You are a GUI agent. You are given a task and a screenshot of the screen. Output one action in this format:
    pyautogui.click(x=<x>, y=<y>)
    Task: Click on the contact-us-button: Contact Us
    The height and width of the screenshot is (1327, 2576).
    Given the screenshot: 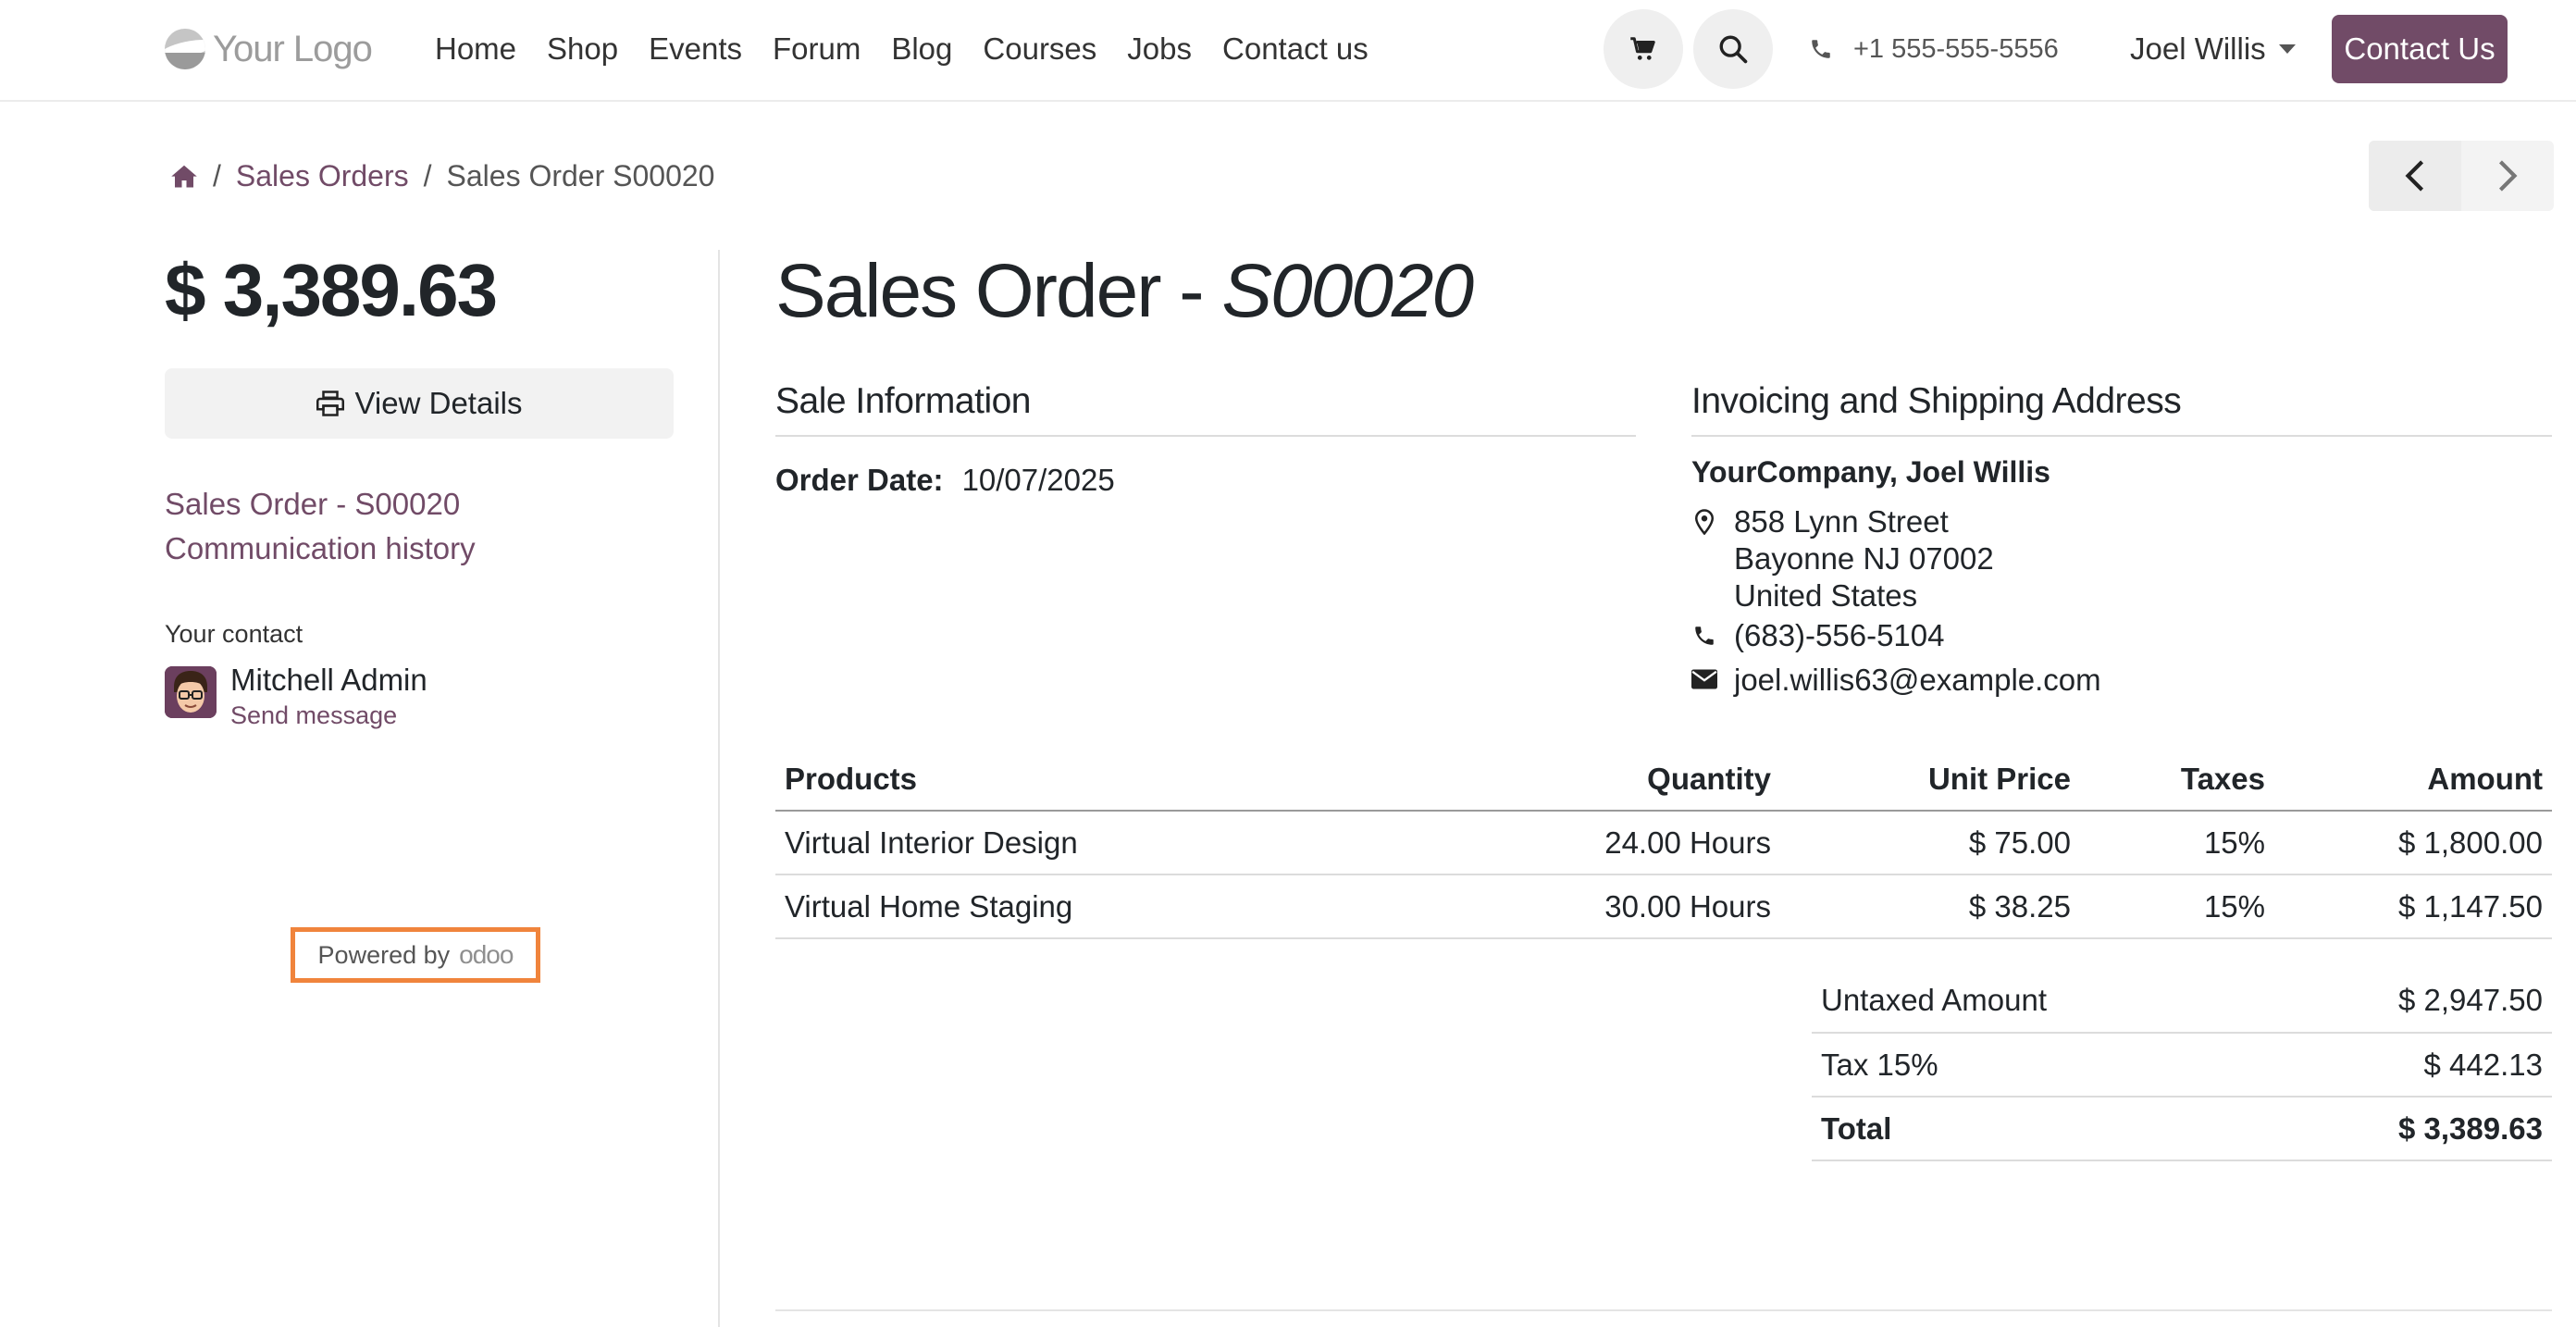 What is the action you would take?
    pyautogui.click(x=2420, y=49)
    